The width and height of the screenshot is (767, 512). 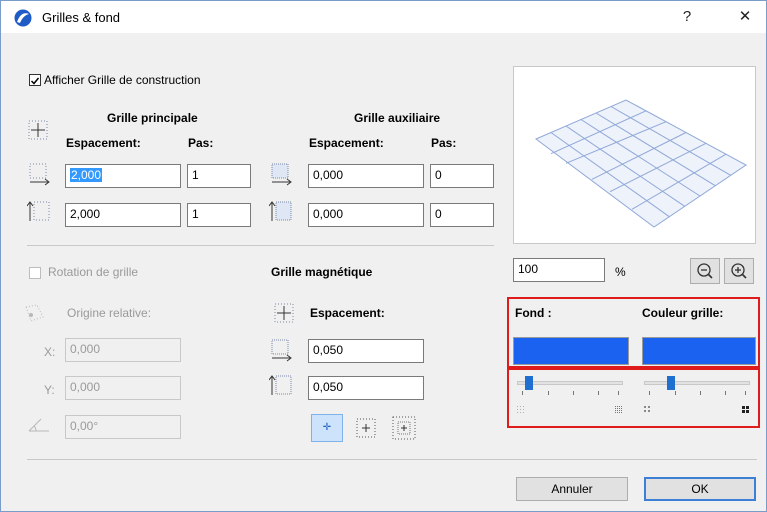 I want to click on help-button: ?, so click(x=687, y=17).